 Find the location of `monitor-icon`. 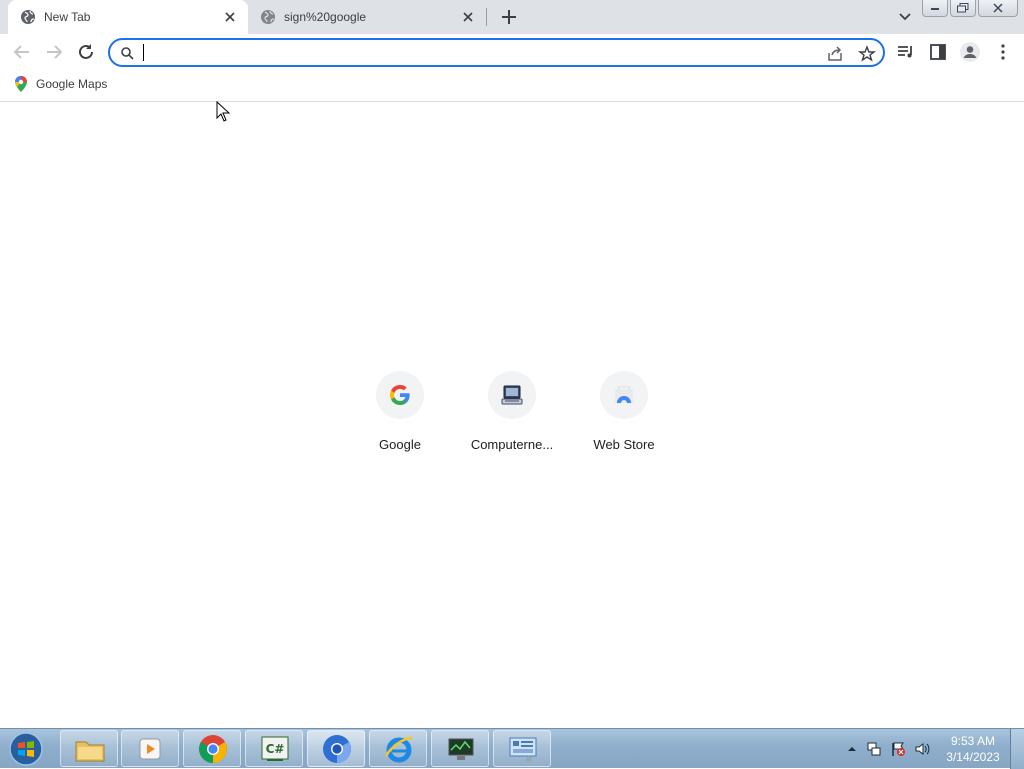

monitor-icon is located at coordinates (461, 749).